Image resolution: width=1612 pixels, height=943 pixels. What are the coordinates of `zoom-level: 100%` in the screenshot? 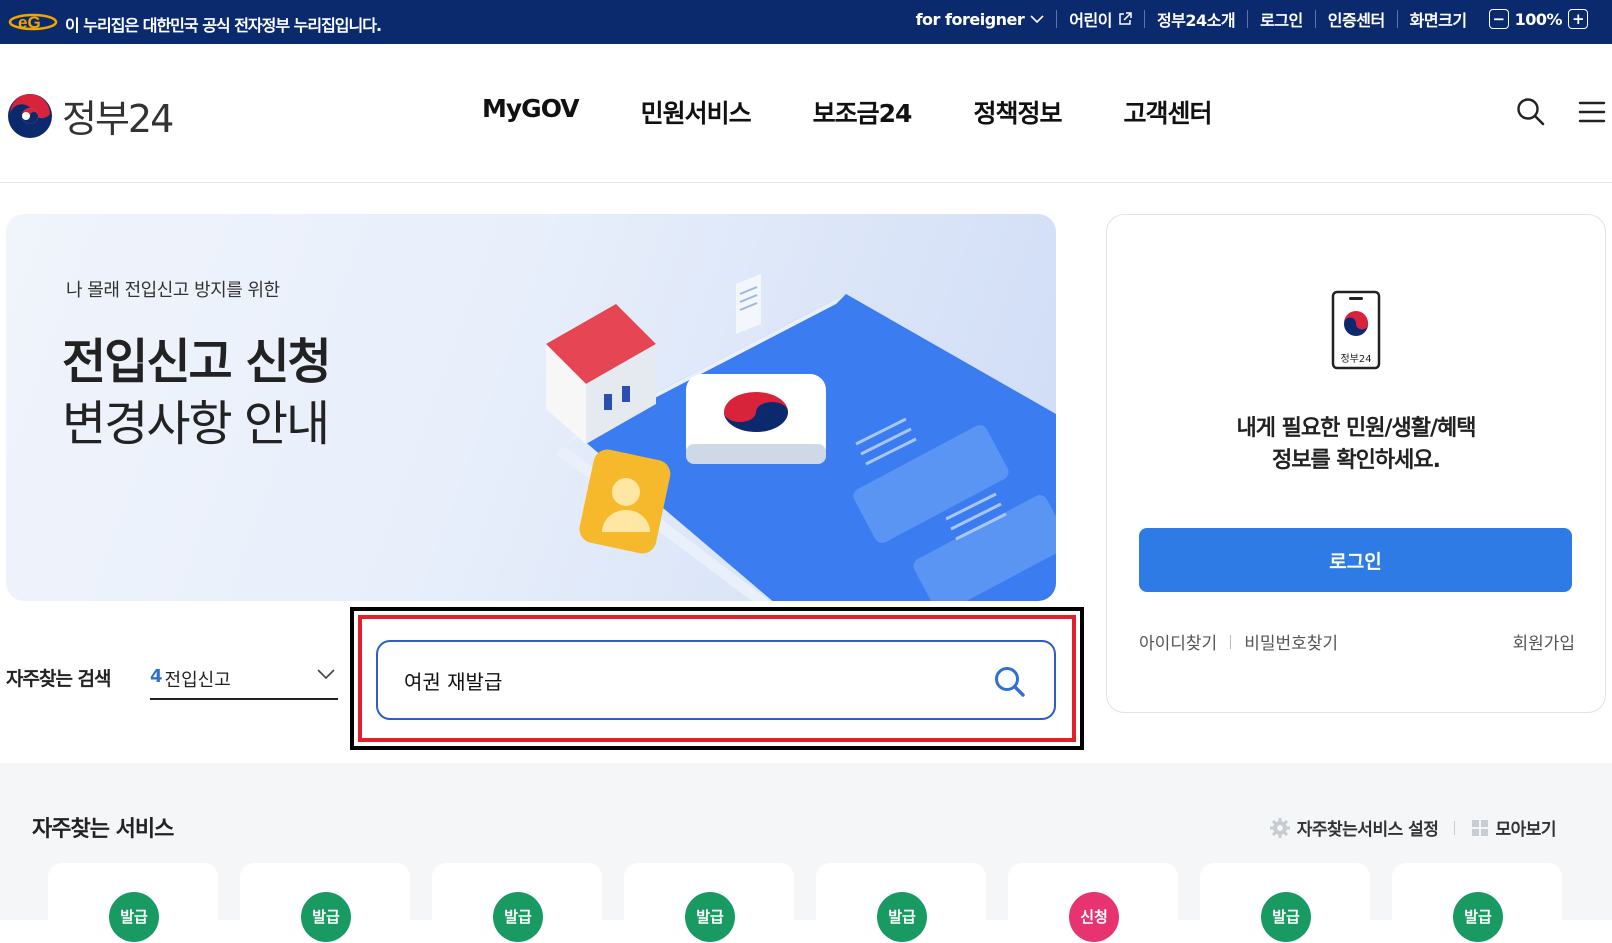 It's located at (1538, 19).